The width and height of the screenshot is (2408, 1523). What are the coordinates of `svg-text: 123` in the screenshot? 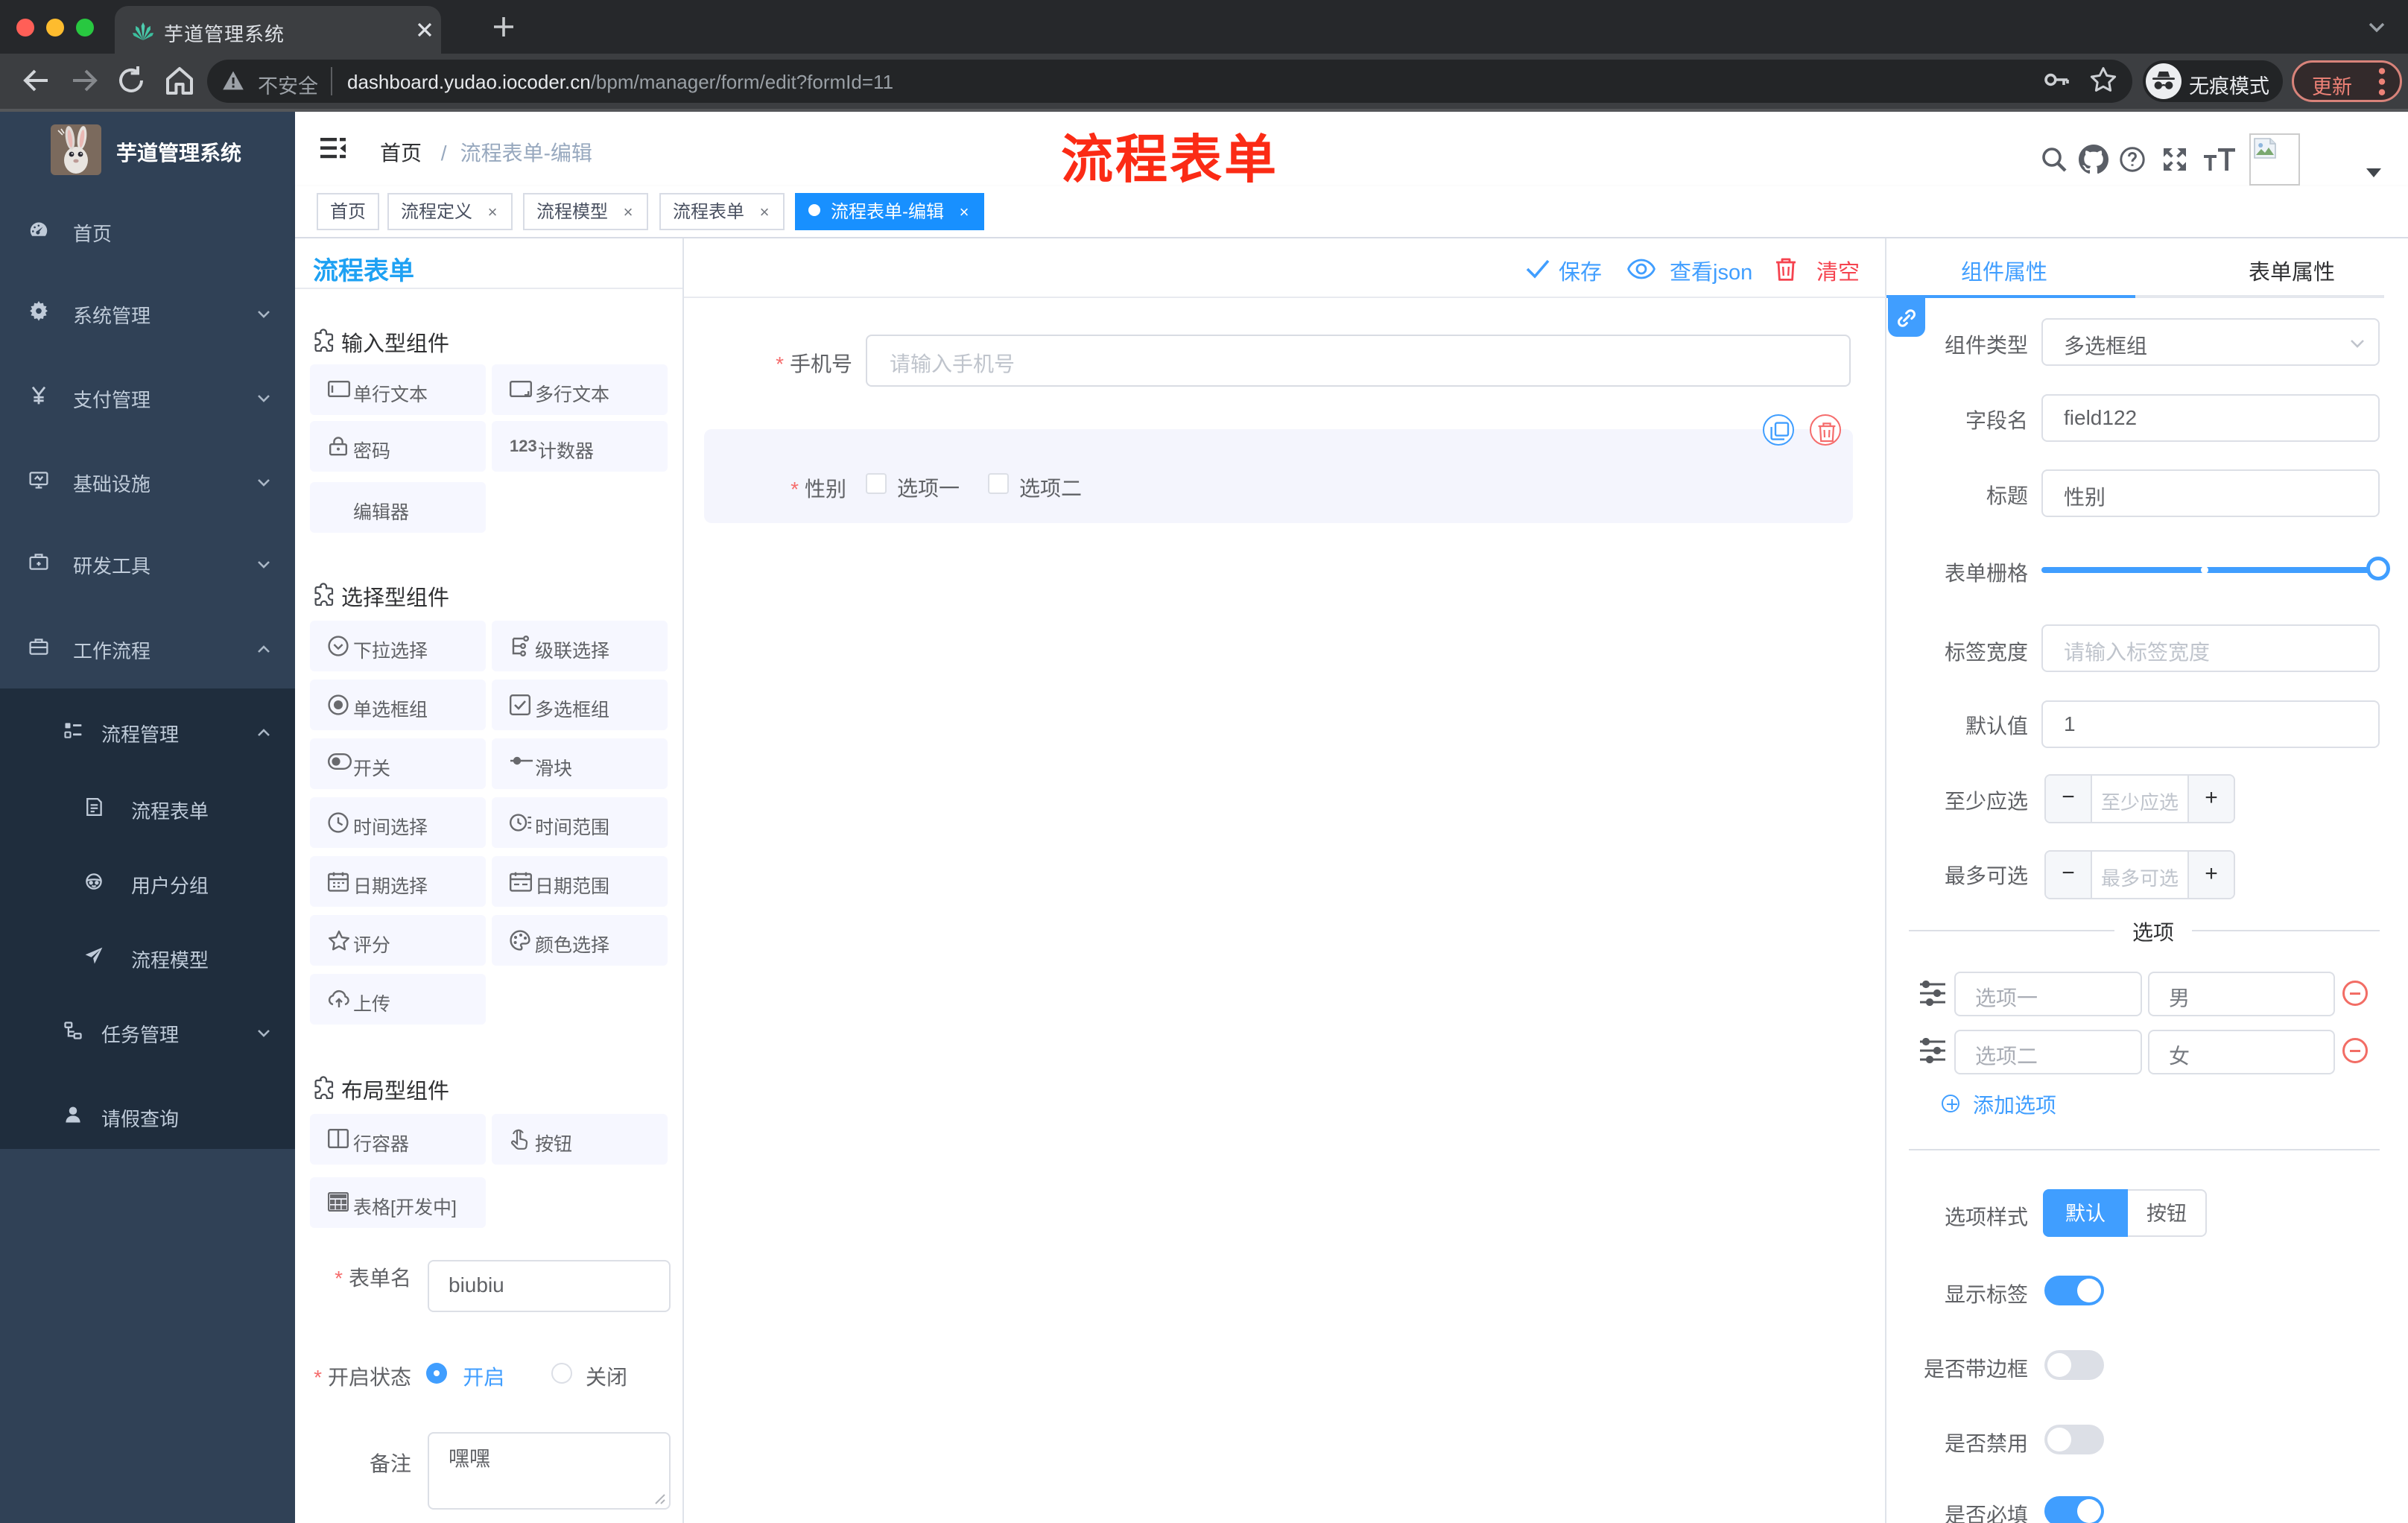 It's located at (523, 445).